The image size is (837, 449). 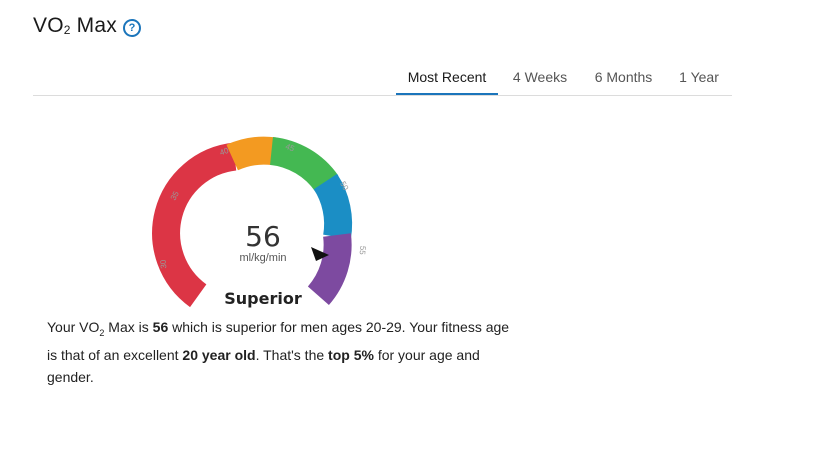 What do you see at coordinates (194, 225) in the screenshot?
I see `gauge-segment-poor` at bounding box center [194, 225].